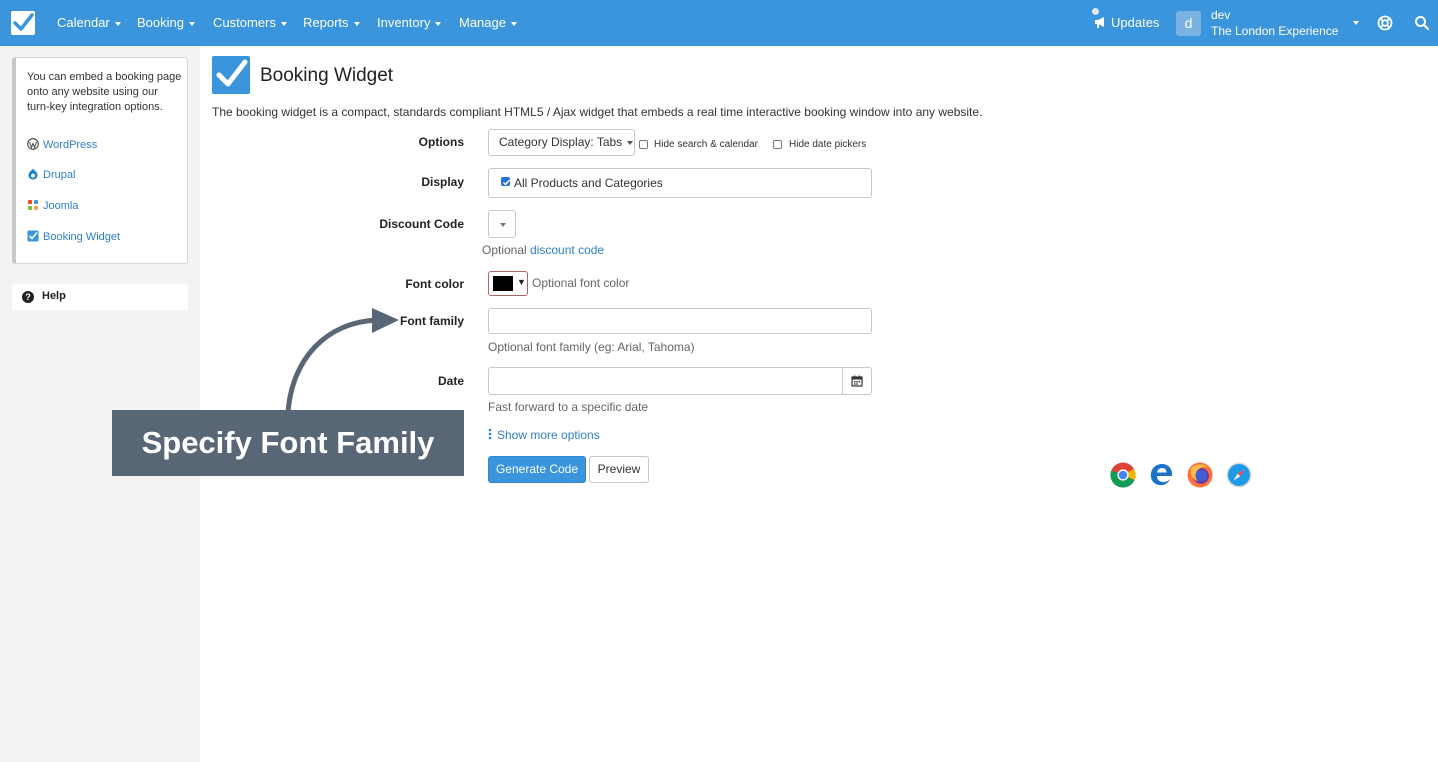  What do you see at coordinates (1239, 475) in the screenshot?
I see `safari-icon` at bounding box center [1239, 475].